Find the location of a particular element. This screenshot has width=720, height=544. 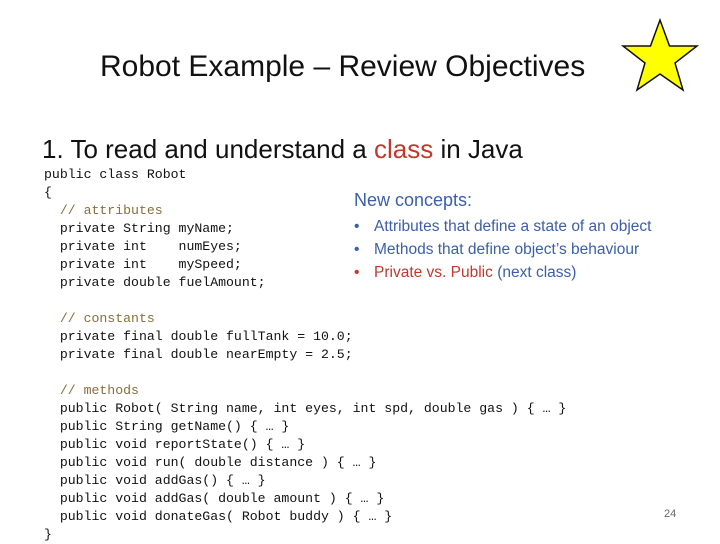

star-icon is located at coordinates (660, 54).